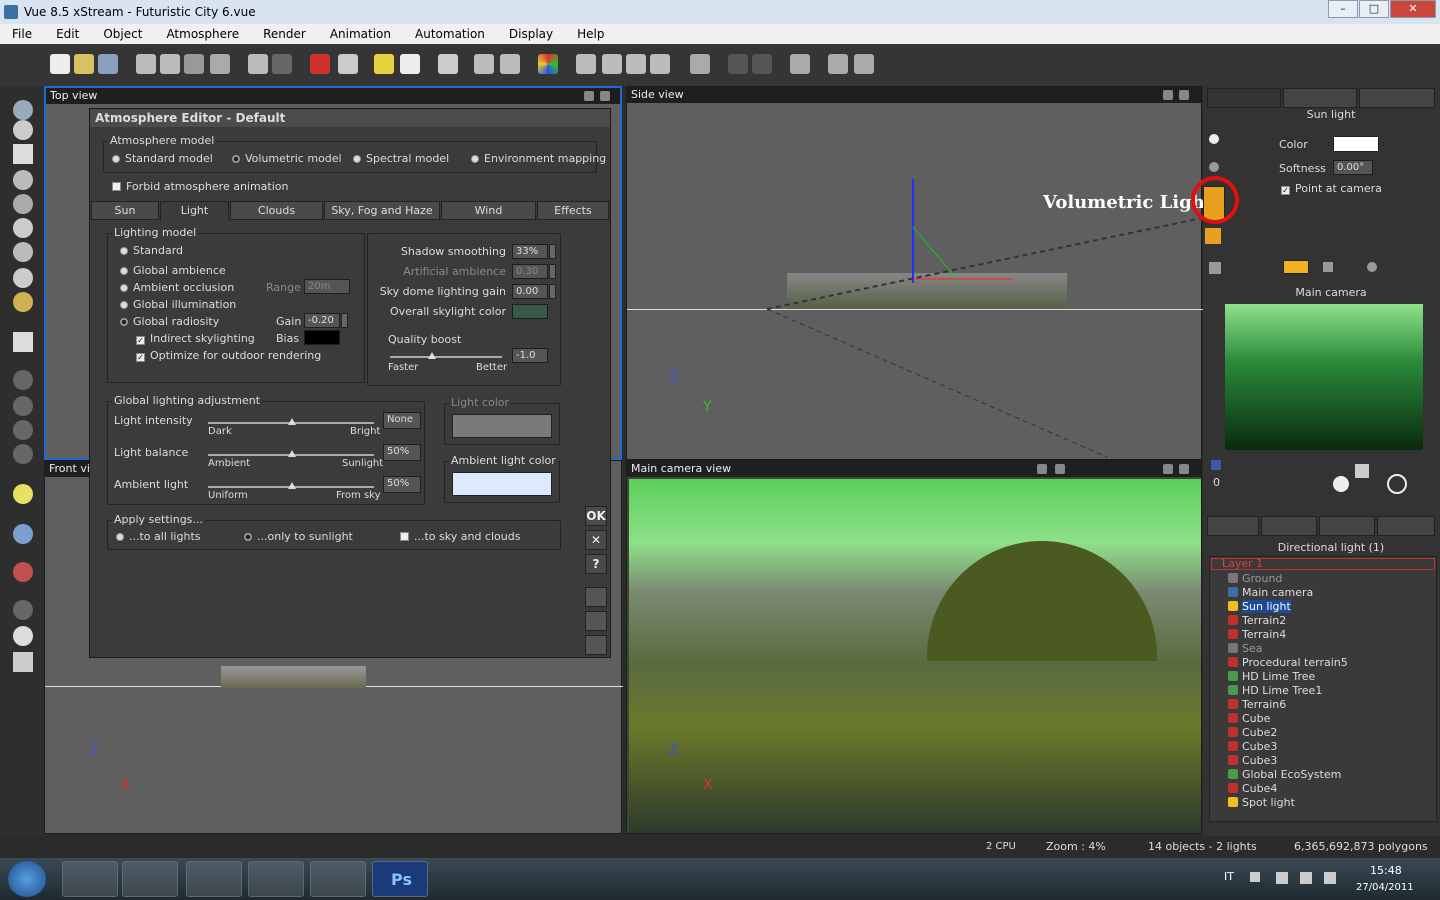  What do you see at coordinates (194, 211) in the screenshot?
I see `tab-light: Light` at bounding box center [194, 211].